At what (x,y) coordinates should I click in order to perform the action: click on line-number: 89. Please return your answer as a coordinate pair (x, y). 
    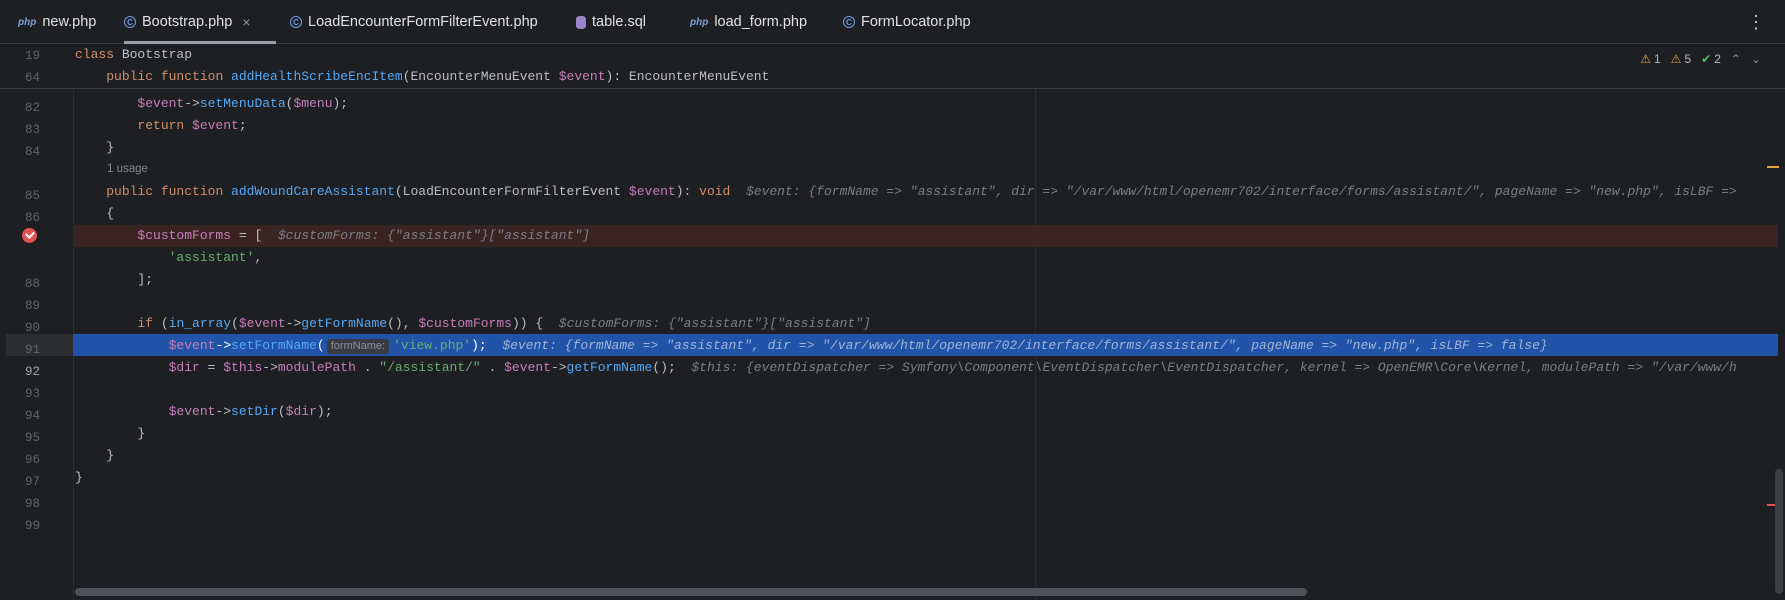
    Looking at the image, I should click on (32, 306).